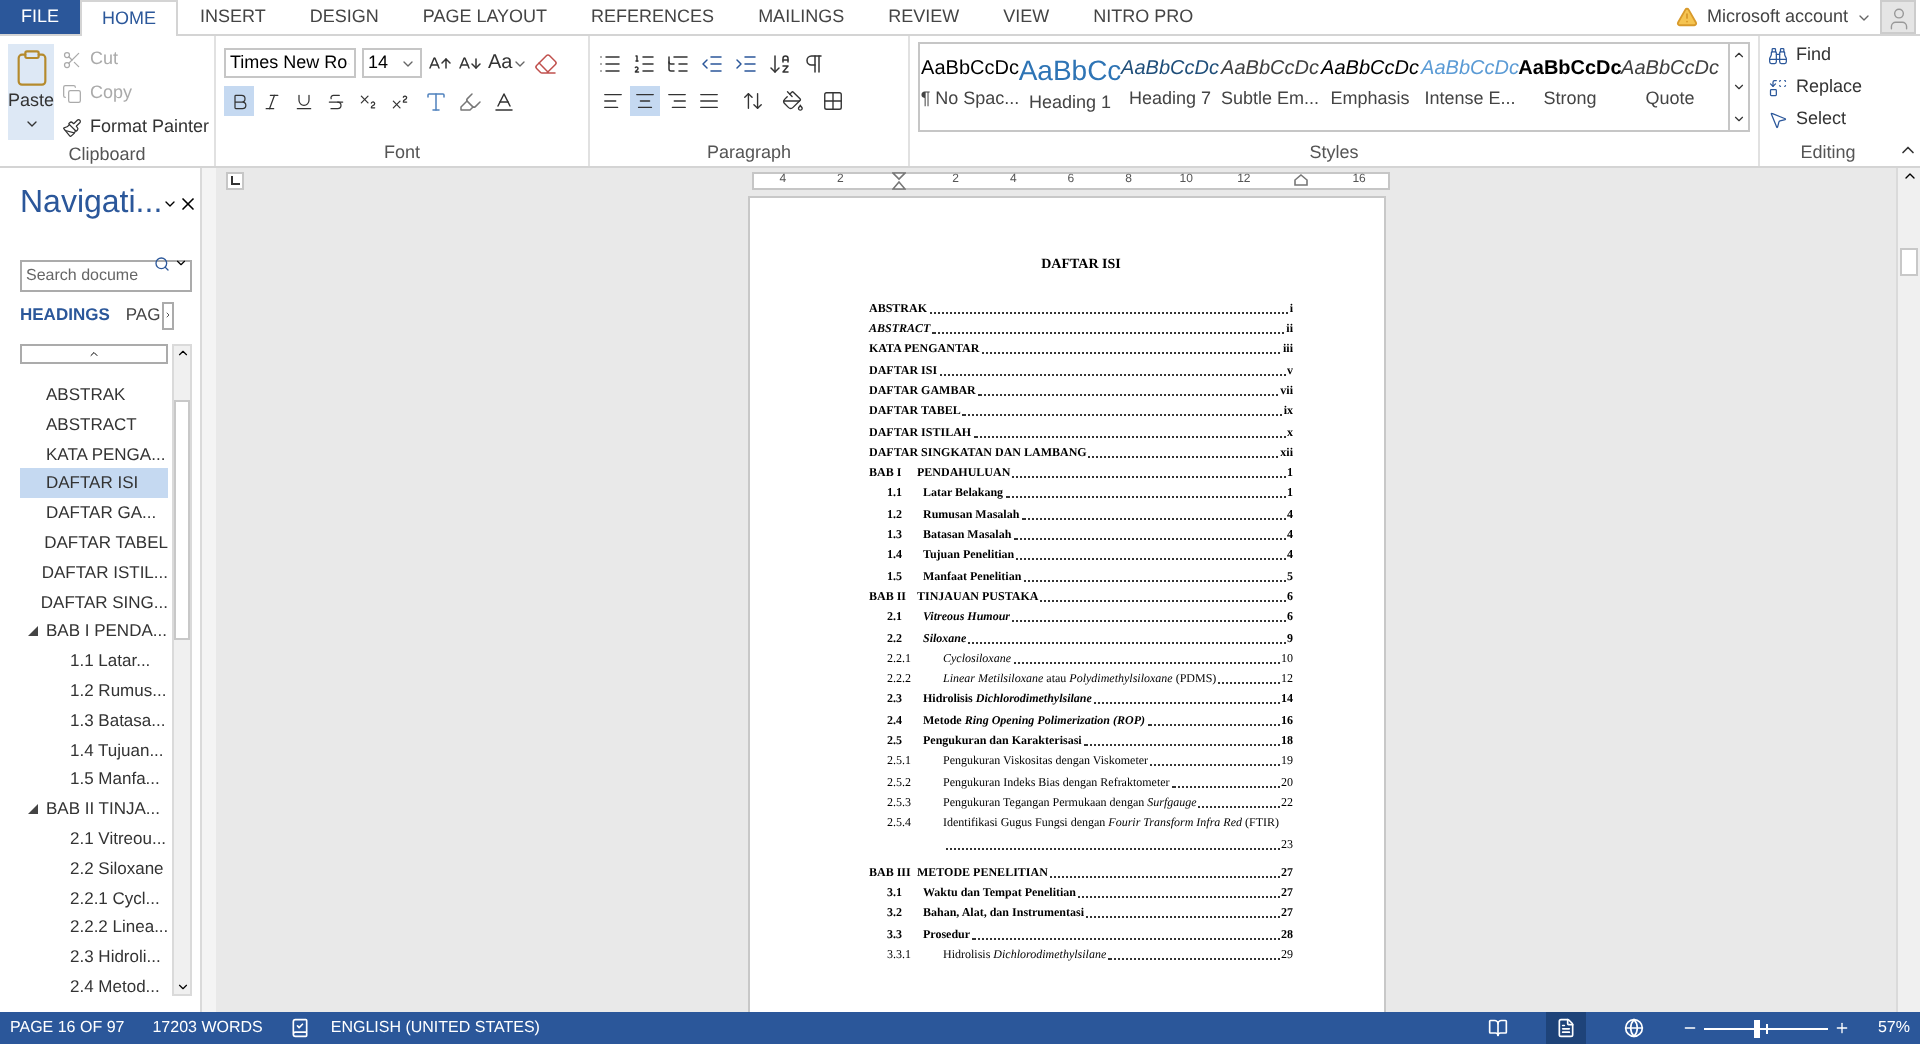 Image resolution: width=1920 pixels, height=1044 pixels. I want to click on heading-item: ABSTRACT, so click(94, 424).